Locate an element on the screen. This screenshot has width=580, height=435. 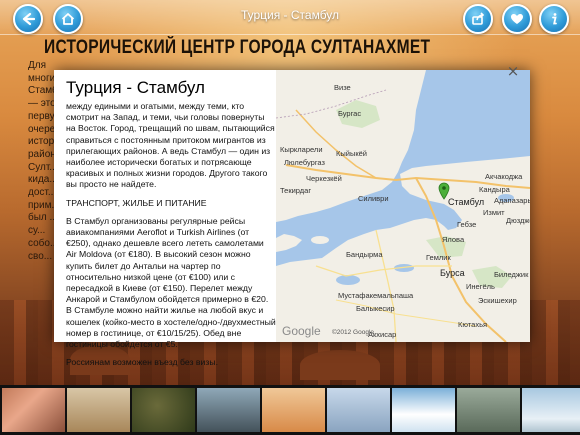
map-label: Гебзе is located at coordinates (467, 224).